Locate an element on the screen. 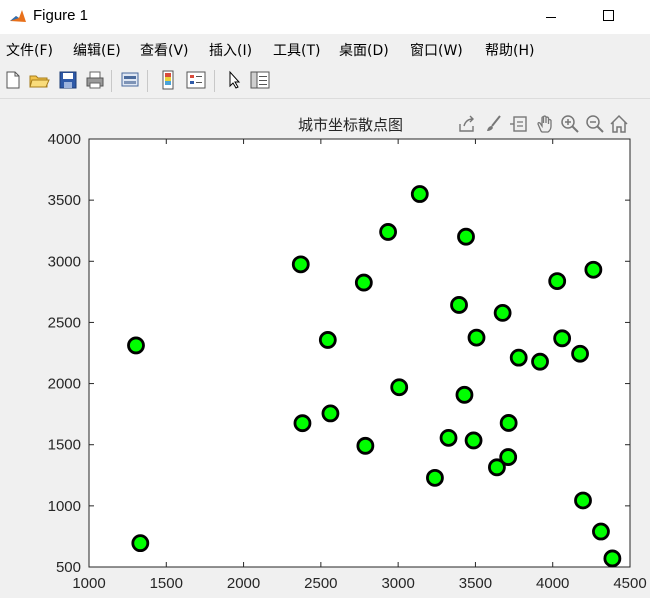 Image resolution: width=650 pixels, height=598 pixels. x-tick-label: 4000 is located at coordinates (552, 583).